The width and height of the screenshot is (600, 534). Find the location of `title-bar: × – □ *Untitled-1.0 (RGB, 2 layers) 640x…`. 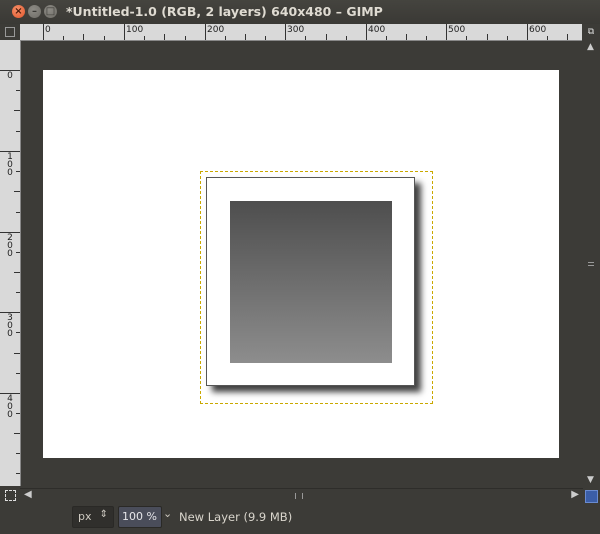

title-bar: × – □ *Untitled-1.0 (RGB, 2 layers) 640x… is located at coordinates (300, 12).